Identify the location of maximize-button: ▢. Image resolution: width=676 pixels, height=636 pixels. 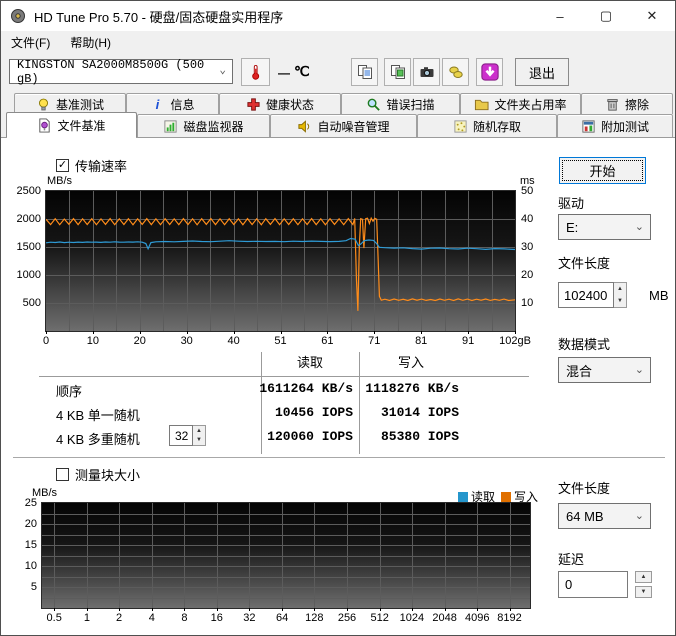
(606, 16).